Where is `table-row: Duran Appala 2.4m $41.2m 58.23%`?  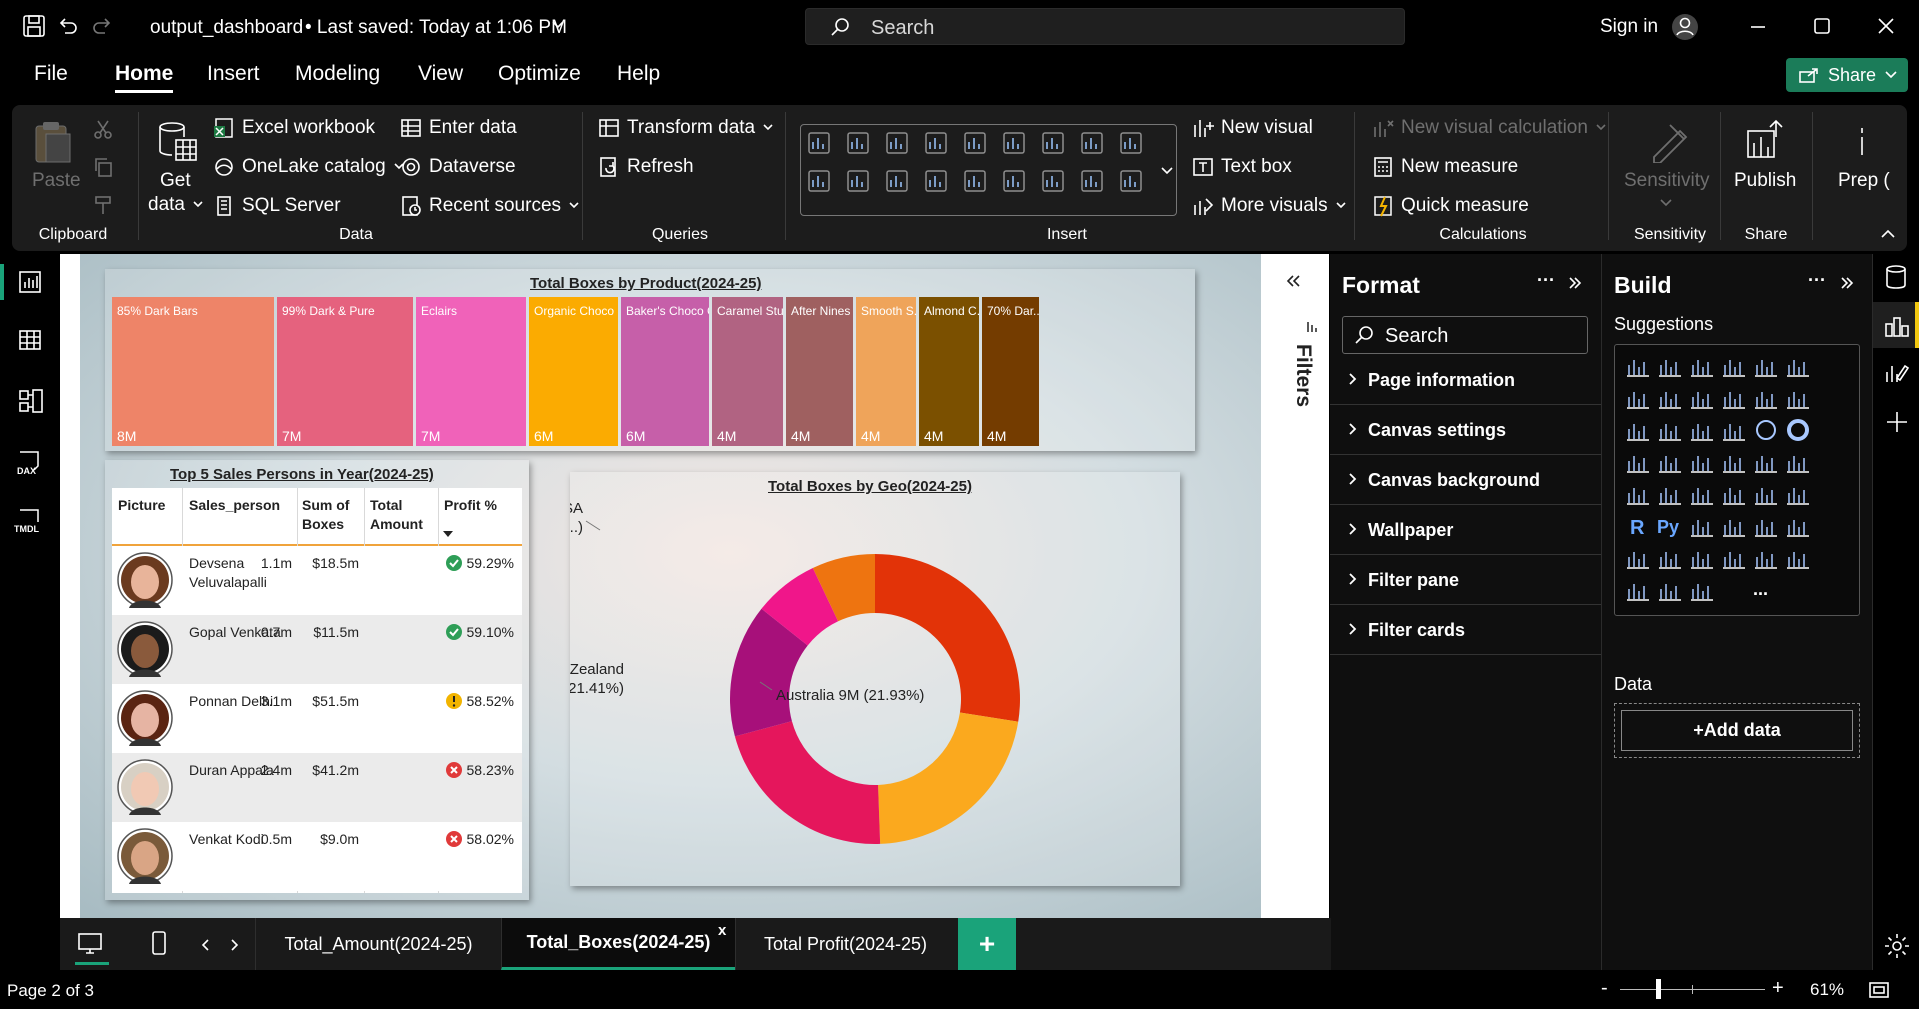
table-row: Duran Appala 2.4m $41.2m 58.23% is located at coordinates (317, 787).